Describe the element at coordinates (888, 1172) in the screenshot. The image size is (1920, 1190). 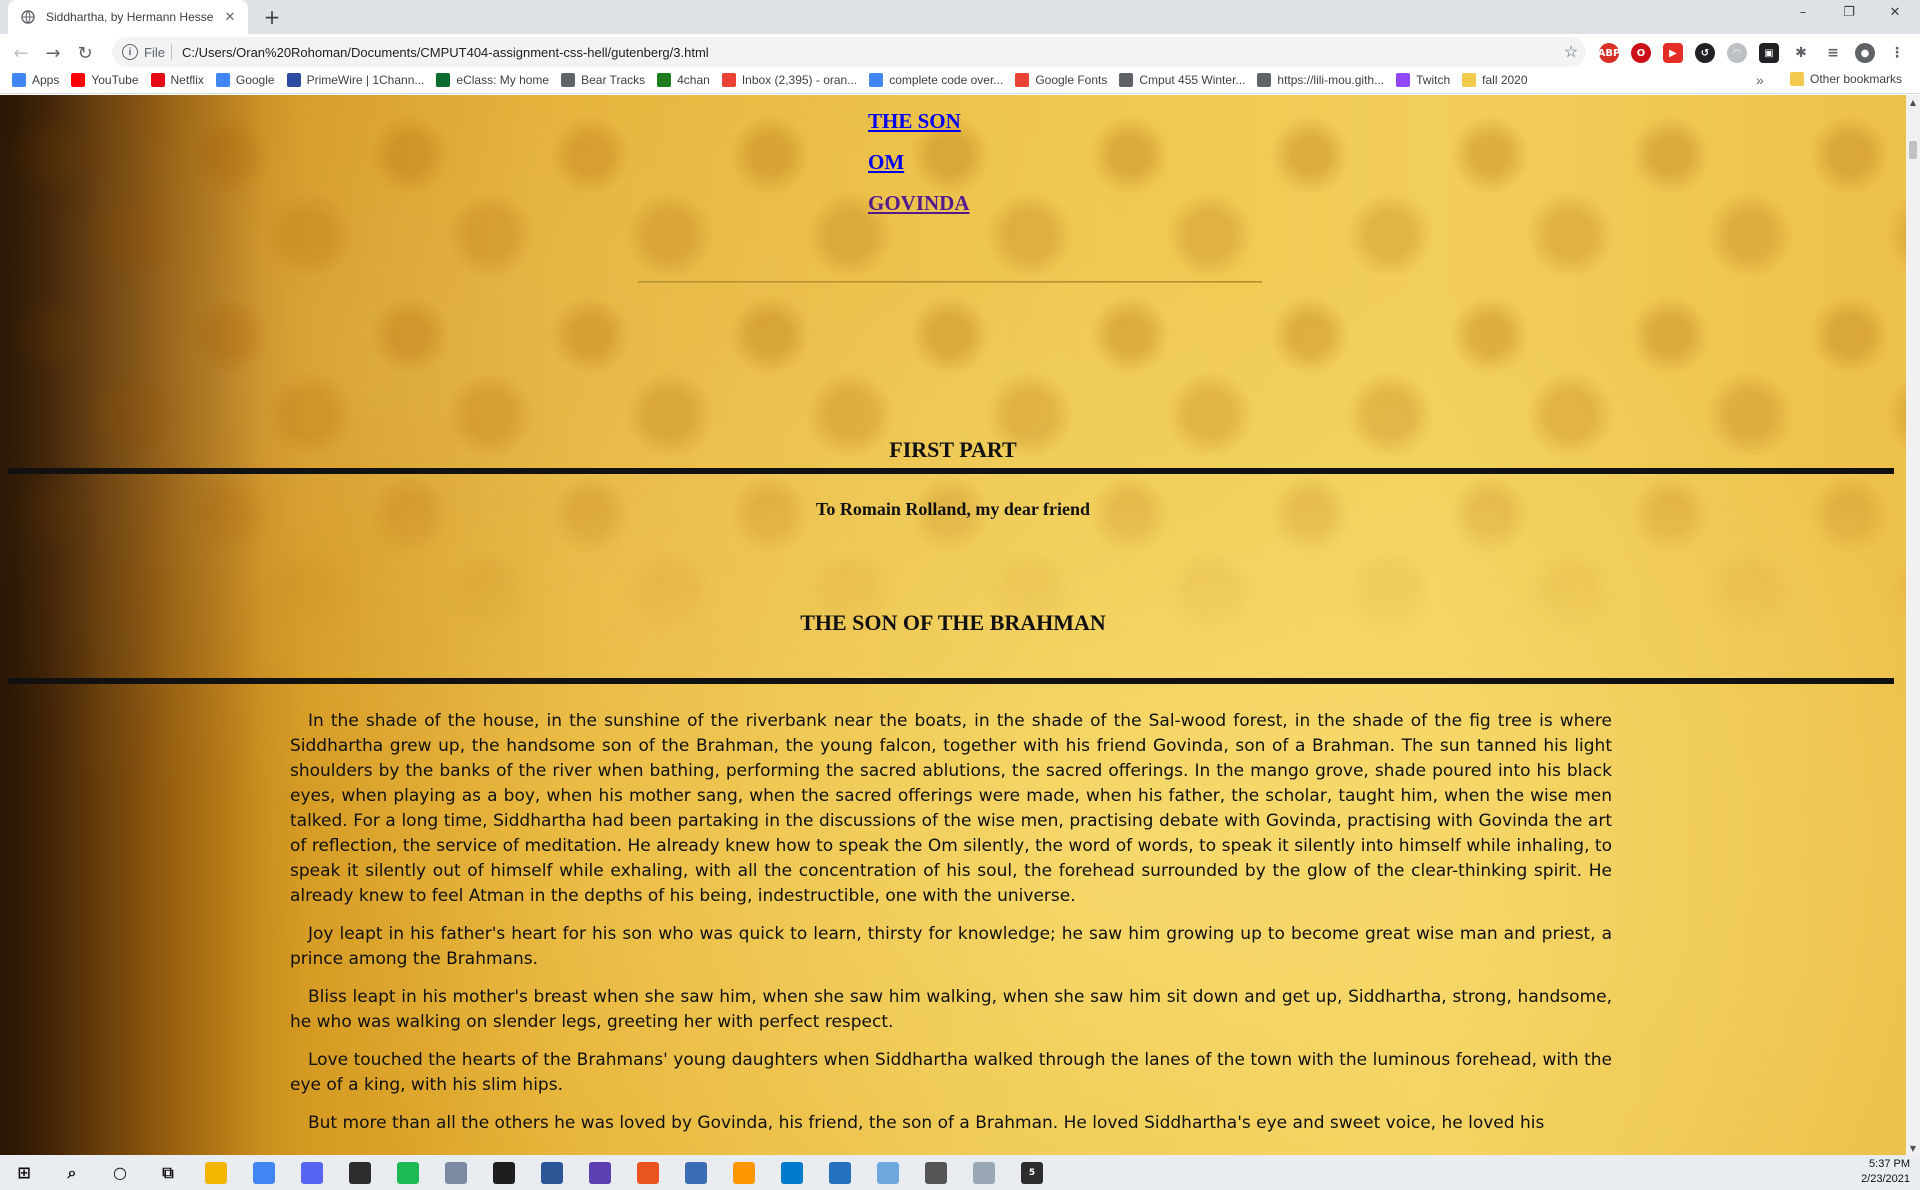
I see `files-icon` at that location.